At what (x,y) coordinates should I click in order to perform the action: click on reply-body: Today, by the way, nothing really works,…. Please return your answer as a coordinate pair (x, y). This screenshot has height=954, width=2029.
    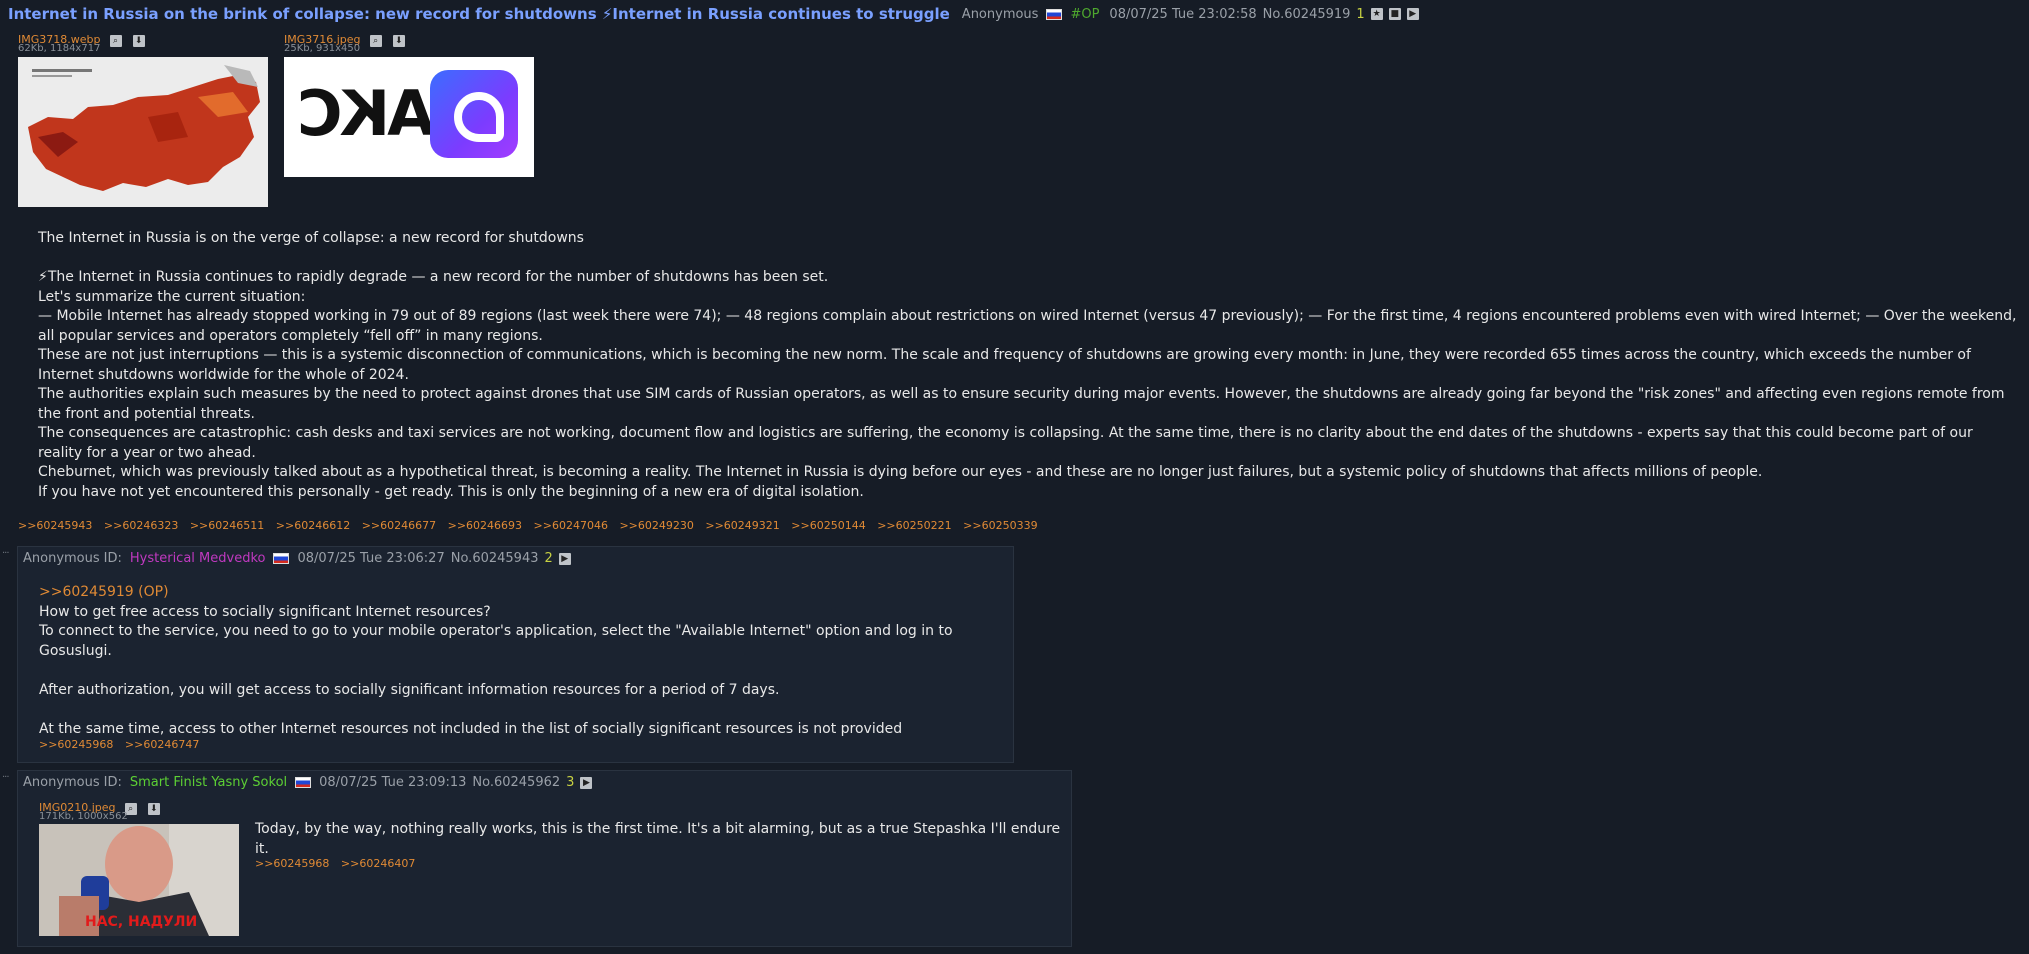
    Looking at the image, I should click on (660, 839).